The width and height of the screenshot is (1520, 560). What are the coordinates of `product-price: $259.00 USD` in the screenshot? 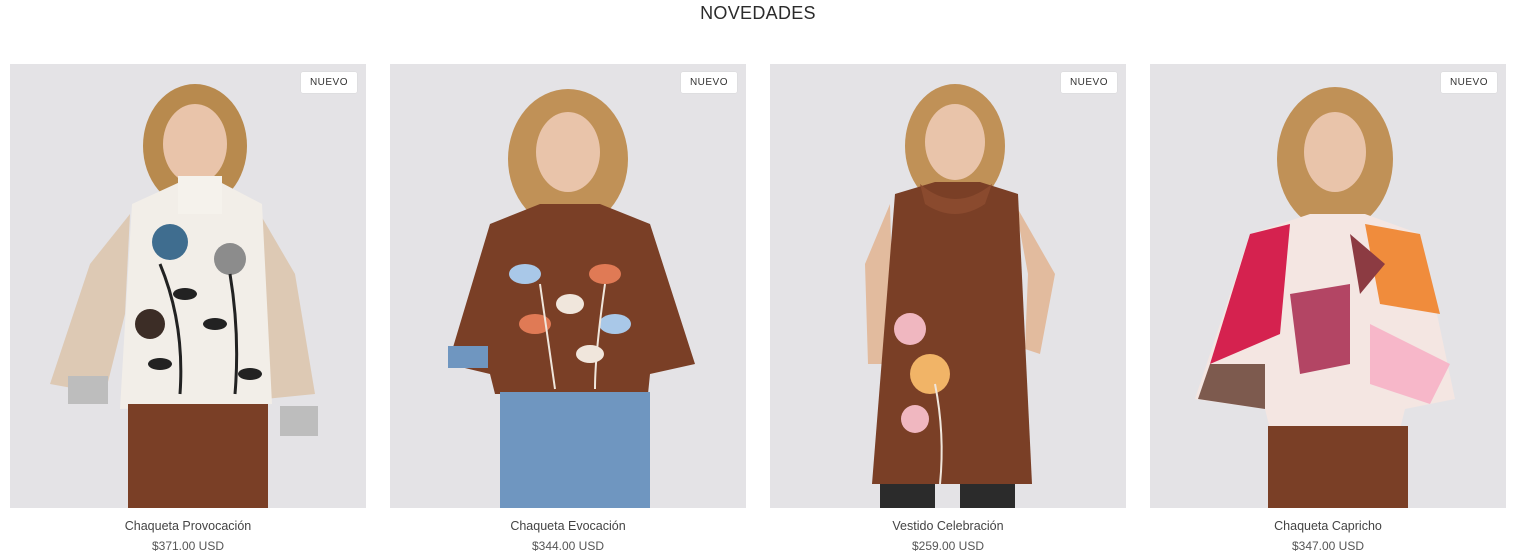 It's located at (948, 546).